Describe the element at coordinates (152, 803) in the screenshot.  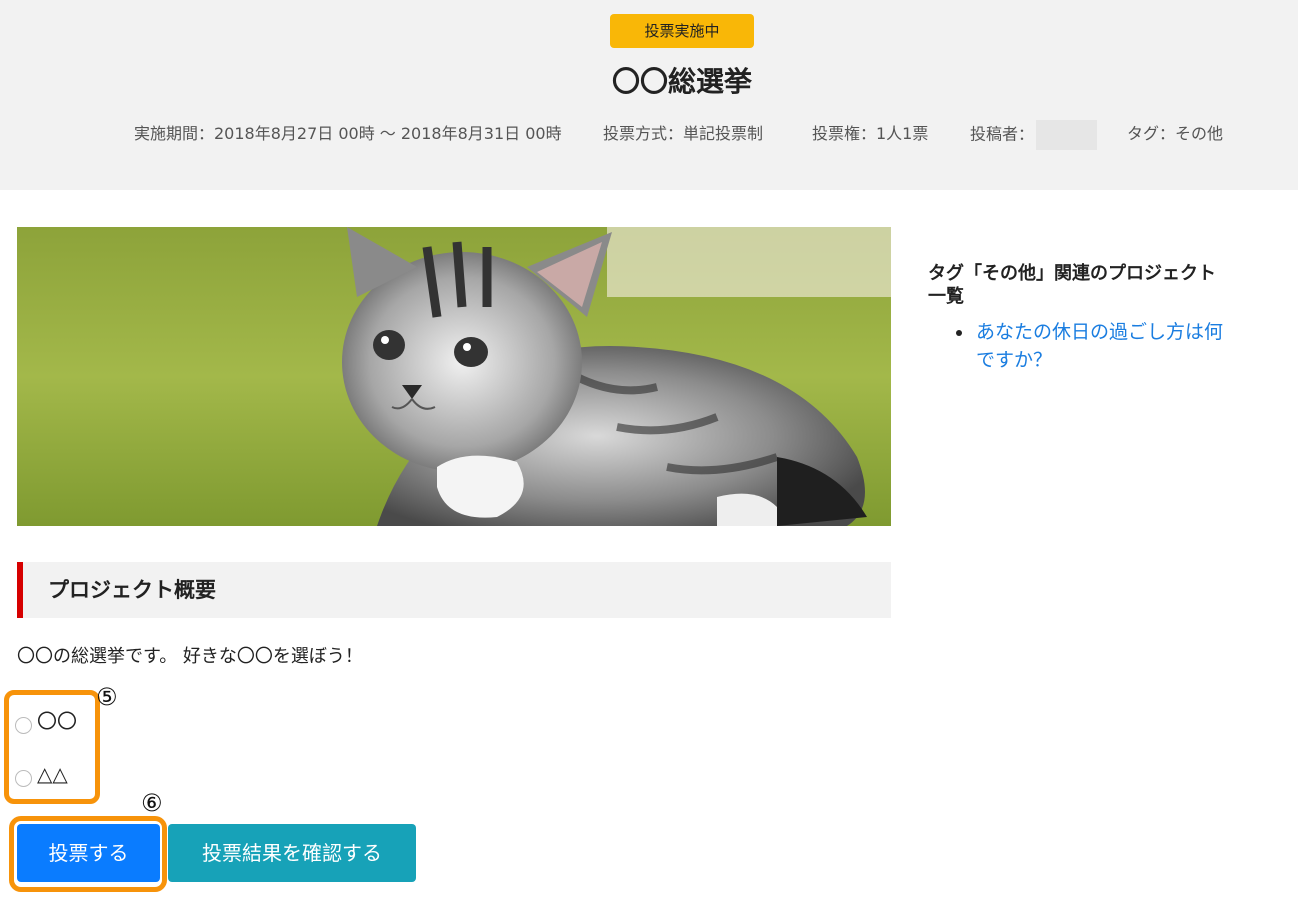
I see `callout-number-6: ⑥` at that location.